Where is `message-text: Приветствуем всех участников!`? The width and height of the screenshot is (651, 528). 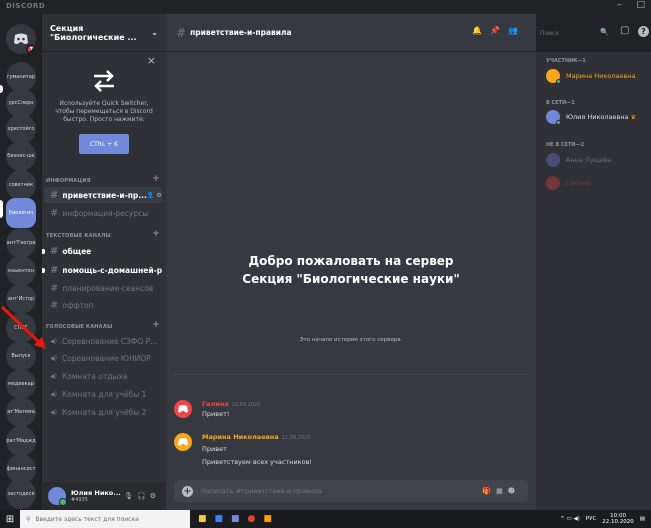
message-text: Приветствуем всех участников! is located at coordinates (257, 462).